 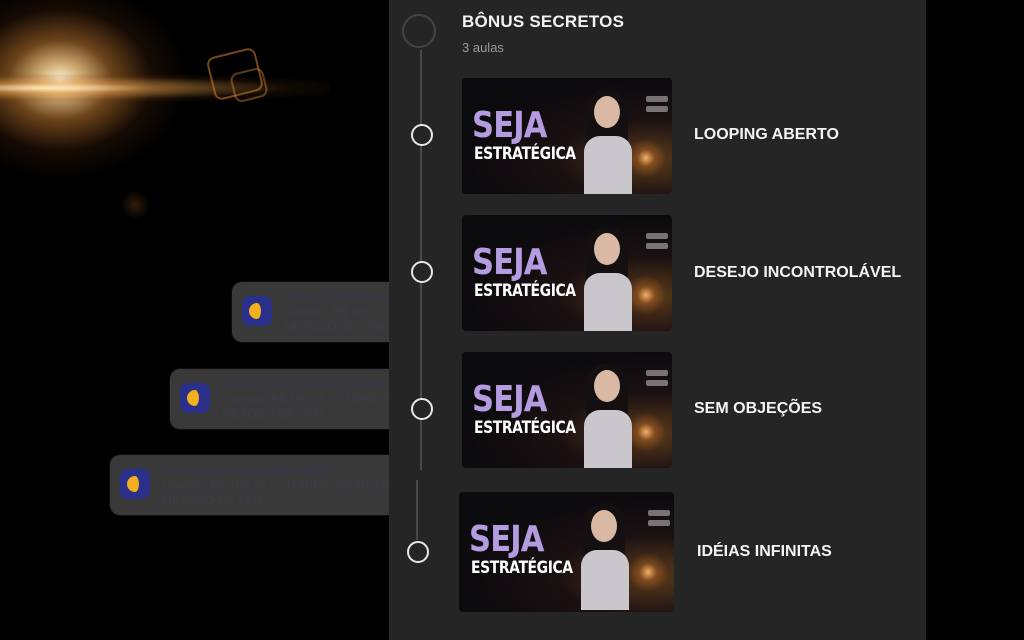 I want to click on lesson-title: IDÉIAS INFINITAS, so click(x=764, y=552).